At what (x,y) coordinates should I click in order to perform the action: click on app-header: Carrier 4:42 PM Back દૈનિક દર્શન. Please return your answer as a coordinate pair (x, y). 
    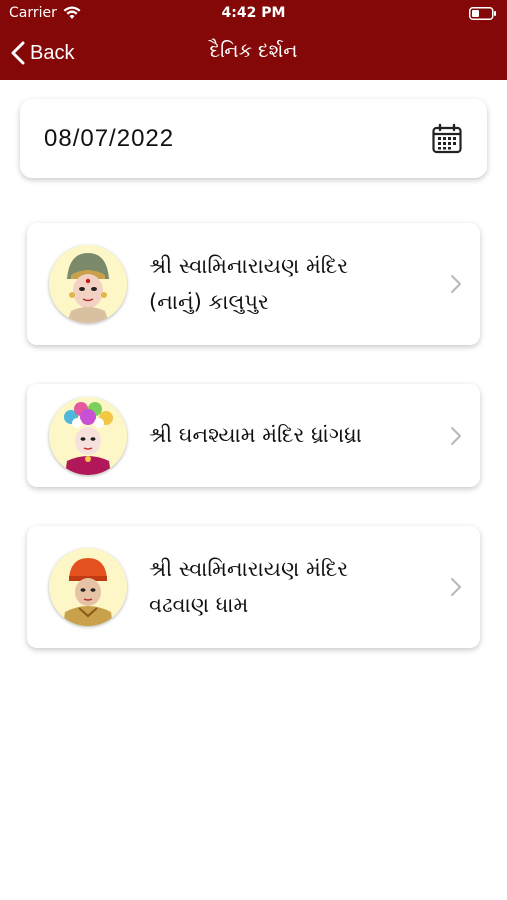
    Looking at the image, I should click on (253, 40).